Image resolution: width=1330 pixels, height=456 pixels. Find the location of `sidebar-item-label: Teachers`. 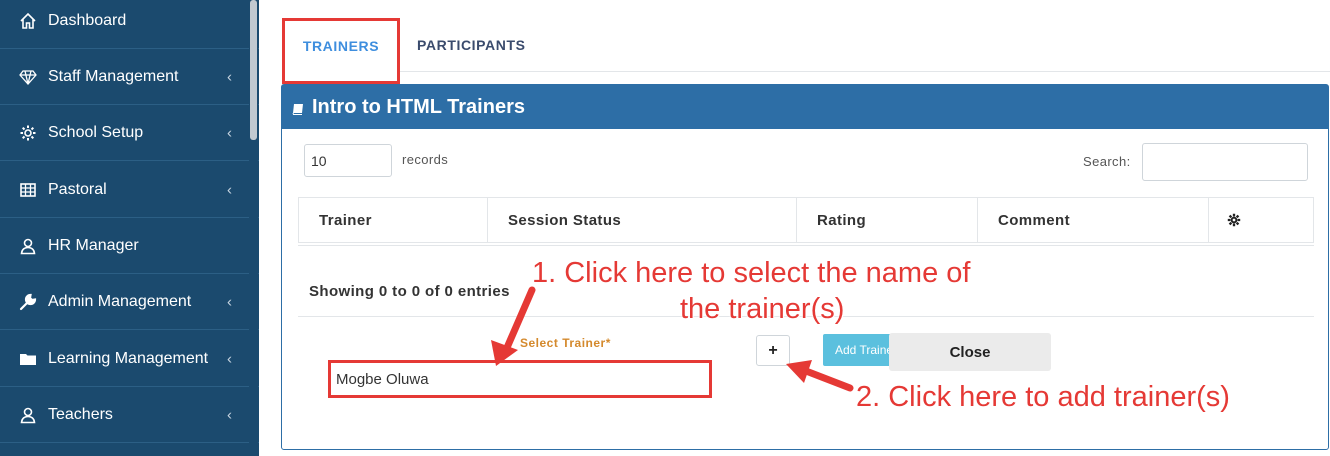

sidebar-item-label: Teachers is located at coordinates (80, 414).